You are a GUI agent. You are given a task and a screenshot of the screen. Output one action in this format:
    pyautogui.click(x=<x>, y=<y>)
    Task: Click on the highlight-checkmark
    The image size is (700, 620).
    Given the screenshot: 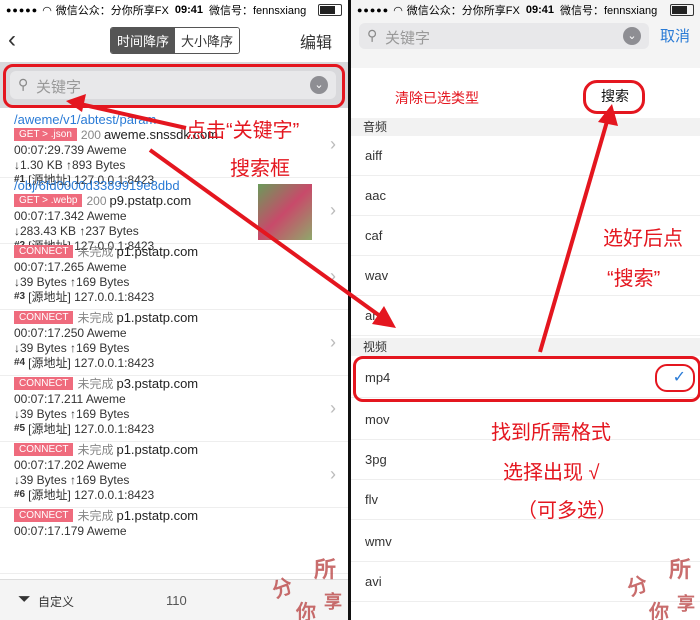 What is the action you would take?
    pyautogui.click(x=675, y=378)
    